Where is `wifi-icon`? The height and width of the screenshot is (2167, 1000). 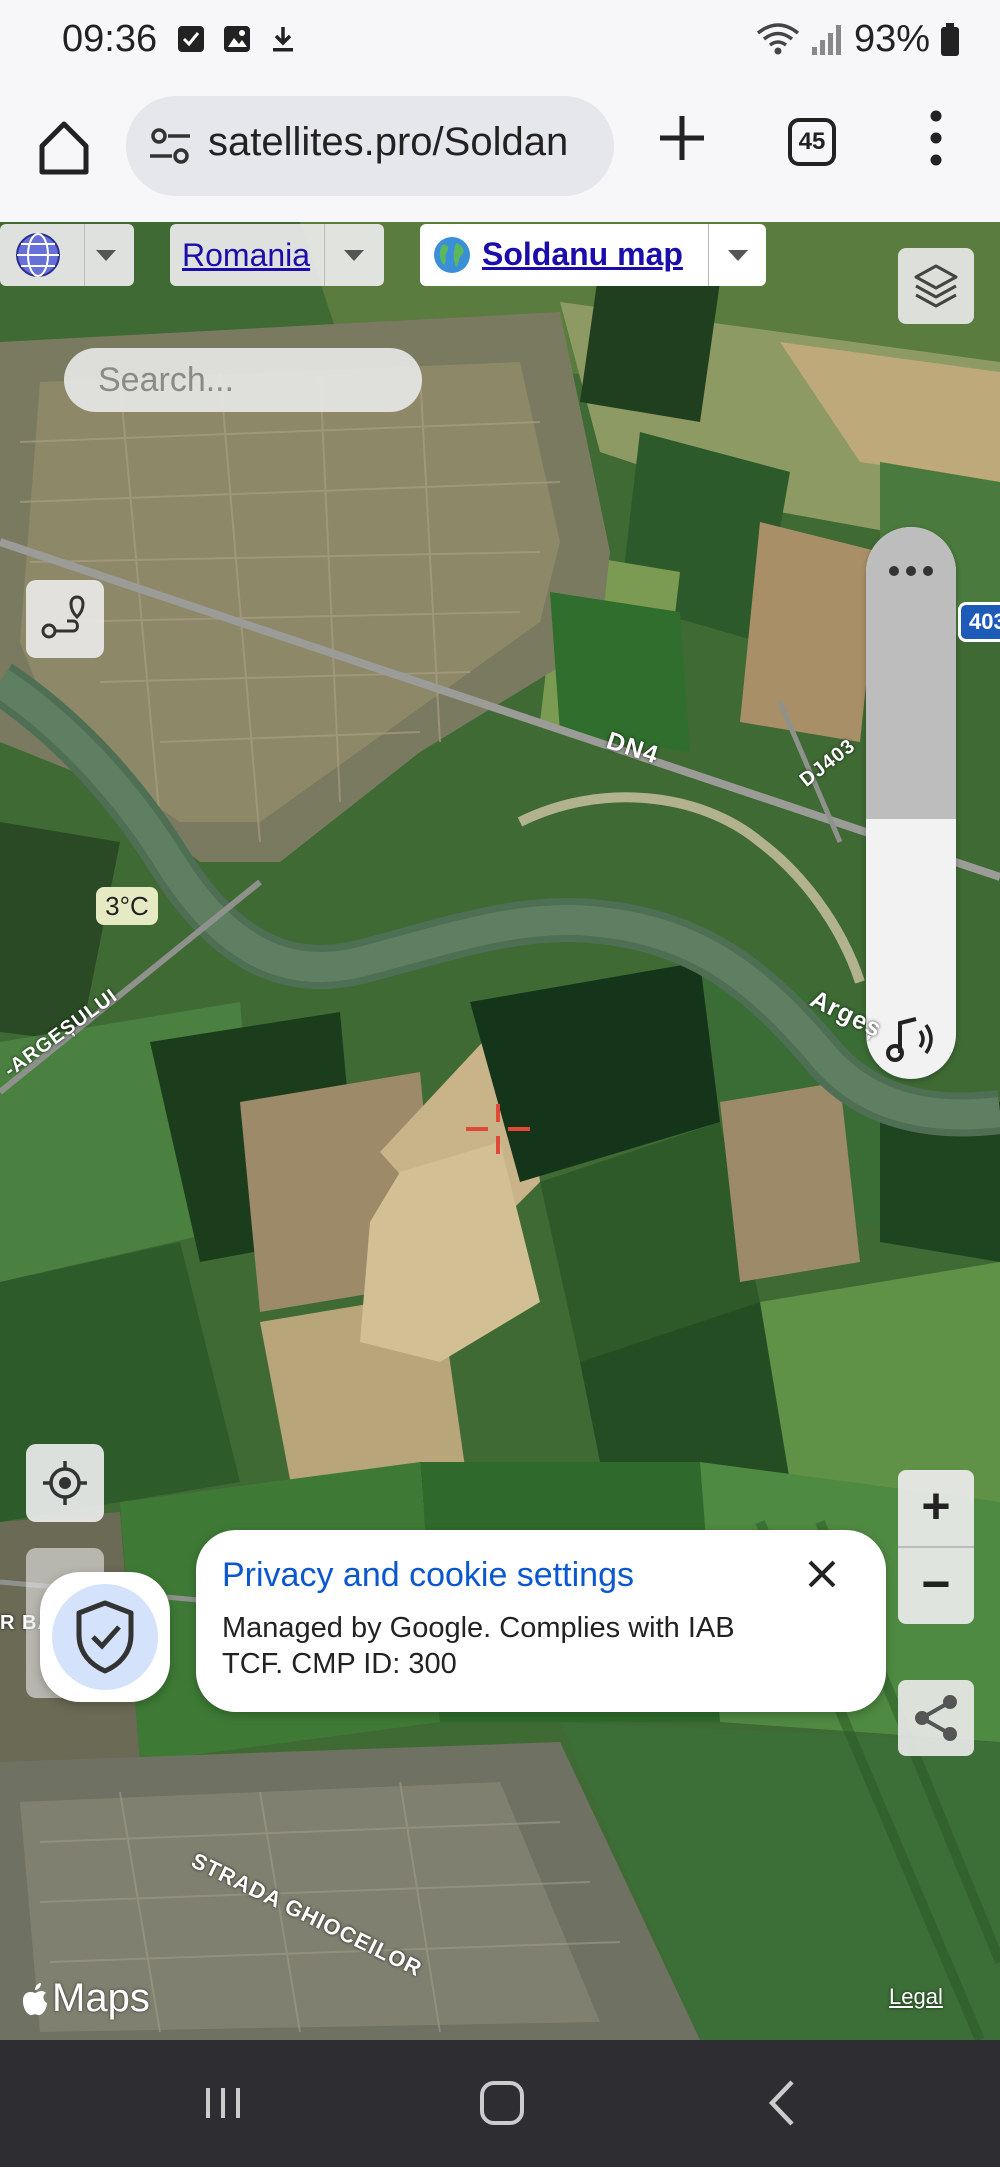 wifi-icon is located at coordinates (778, 38).